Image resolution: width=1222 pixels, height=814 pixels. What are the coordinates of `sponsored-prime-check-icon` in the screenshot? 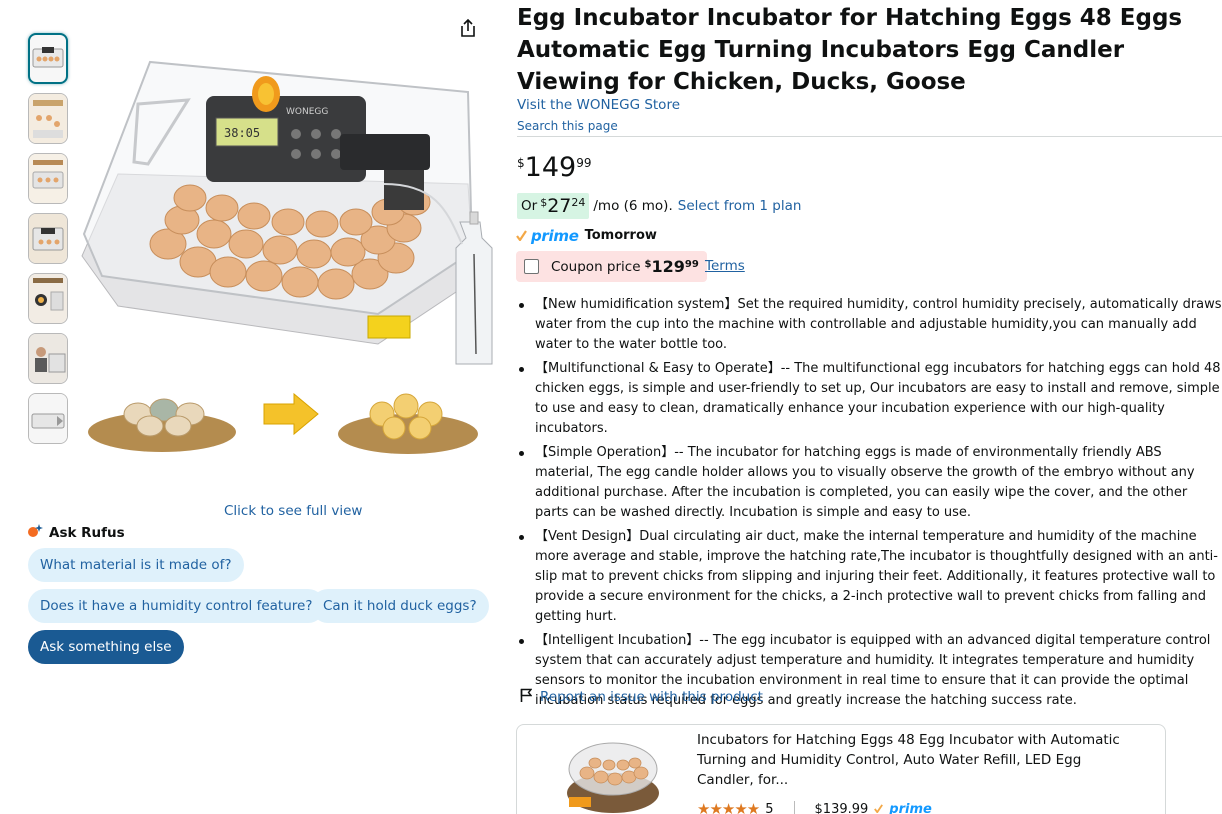 It's located at (879, 808).